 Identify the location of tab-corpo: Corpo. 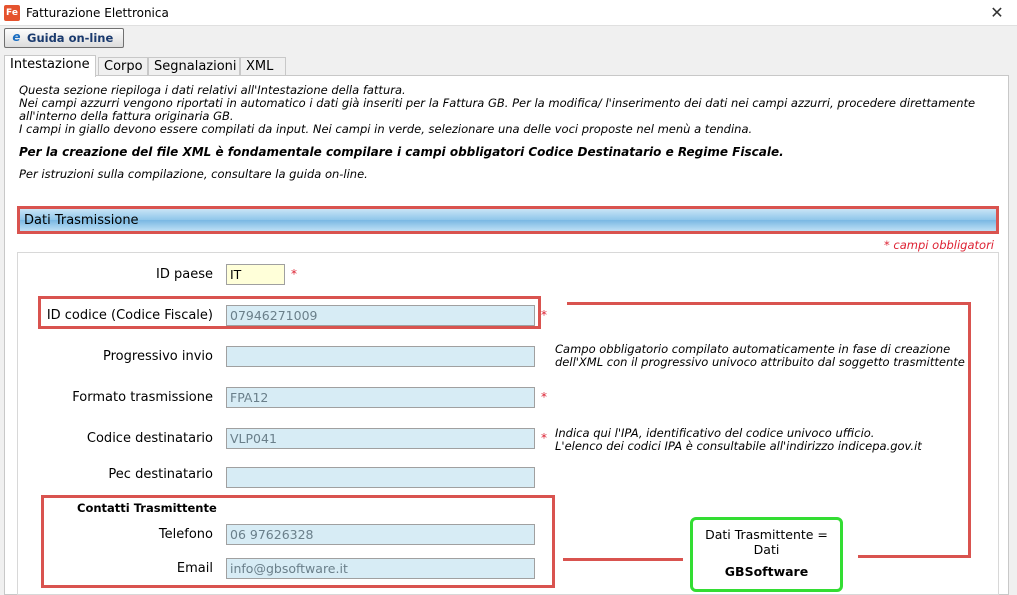
(123, 66).